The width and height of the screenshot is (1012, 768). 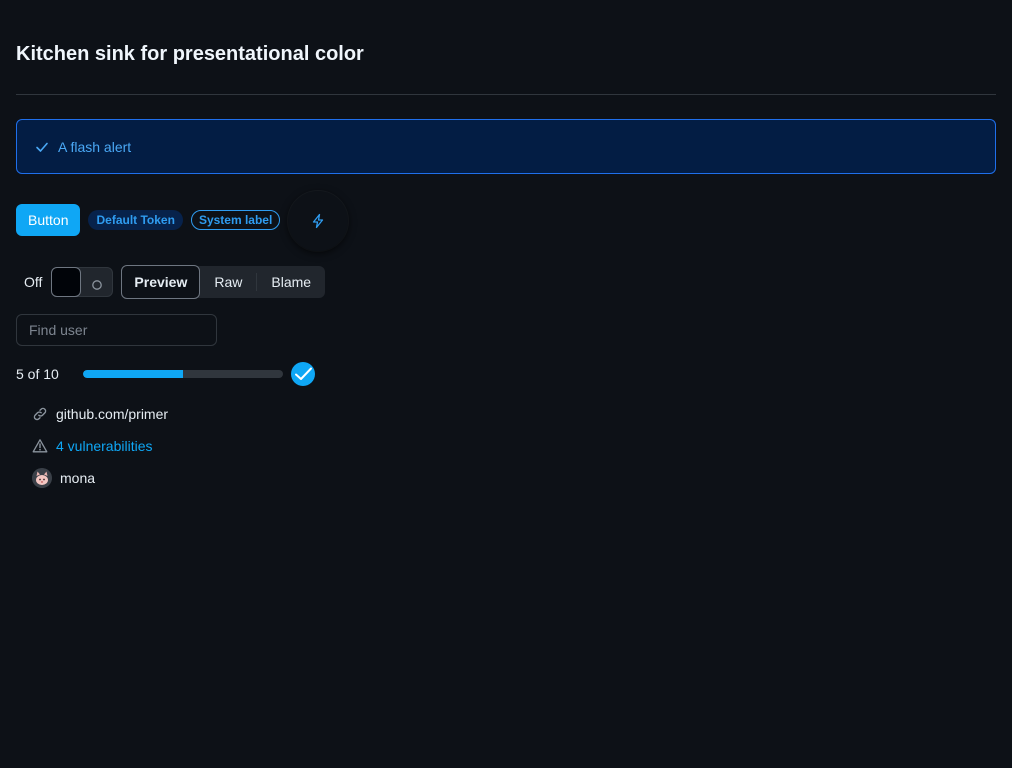 I want to click on list-item: github.com/primer, so click(x=100, y=414).